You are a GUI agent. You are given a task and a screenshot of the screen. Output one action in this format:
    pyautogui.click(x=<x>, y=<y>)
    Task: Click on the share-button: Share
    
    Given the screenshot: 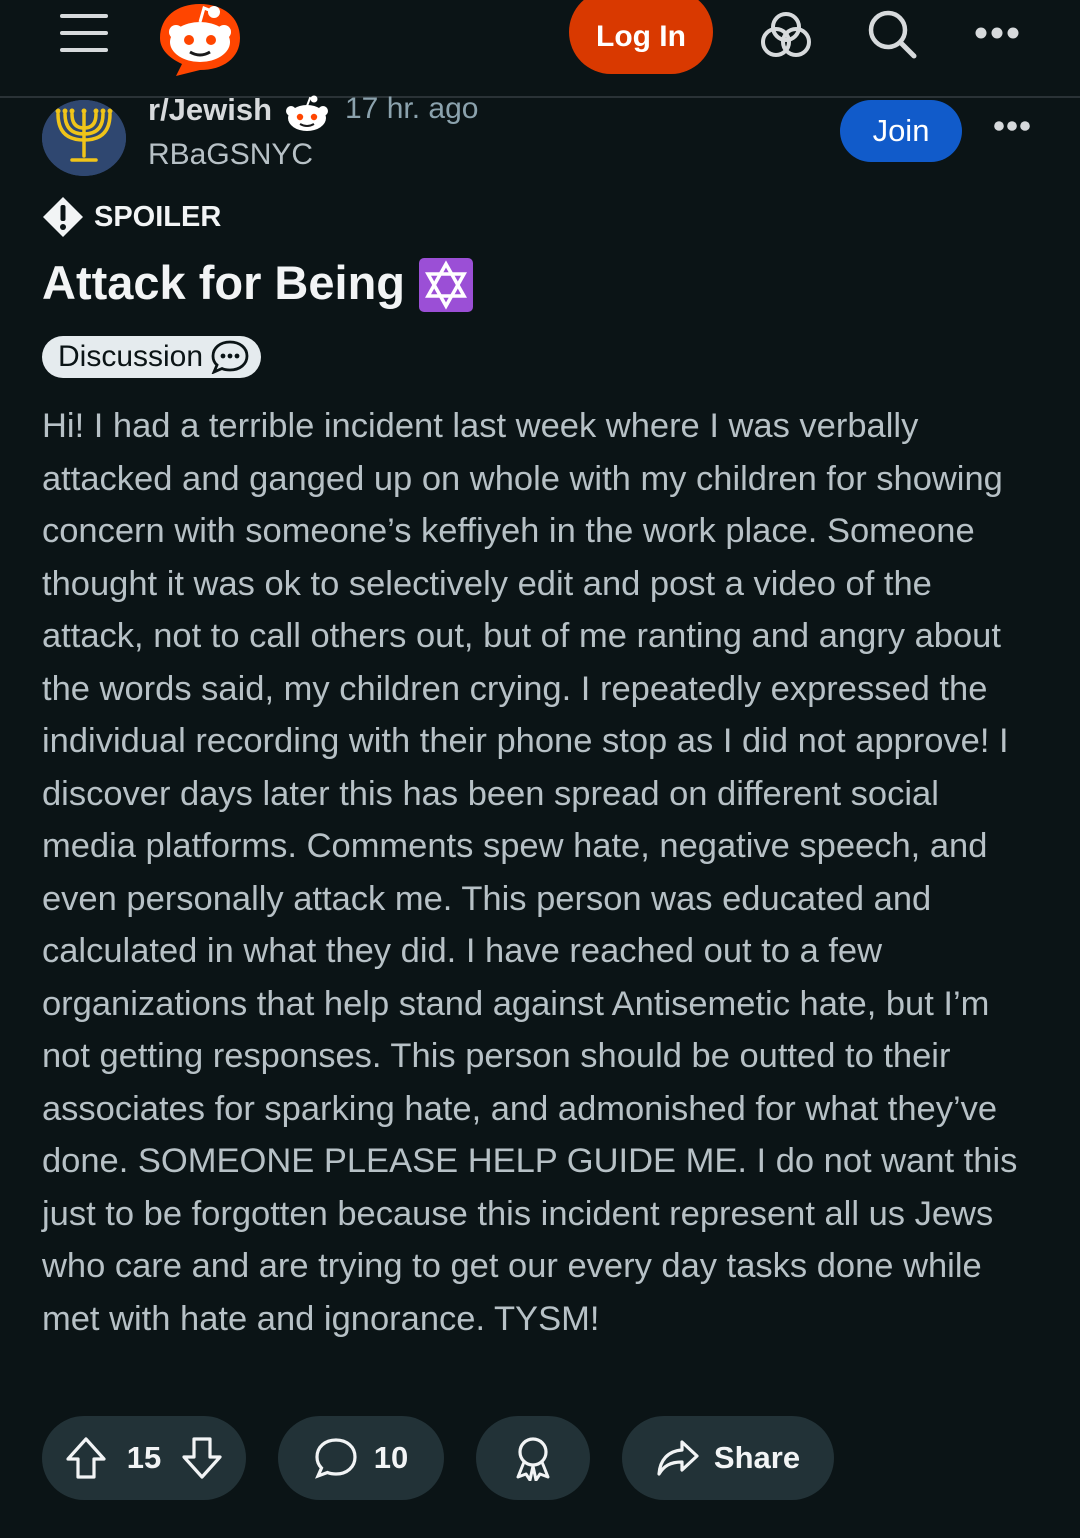 What is the action you would take?
    pyautogui.click(x=728, y=1458)
    